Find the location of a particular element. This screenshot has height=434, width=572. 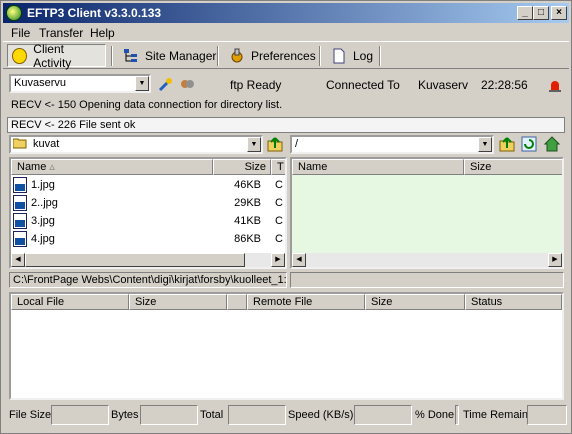

connected-label: Connected To is located at coordinates (363, 85).